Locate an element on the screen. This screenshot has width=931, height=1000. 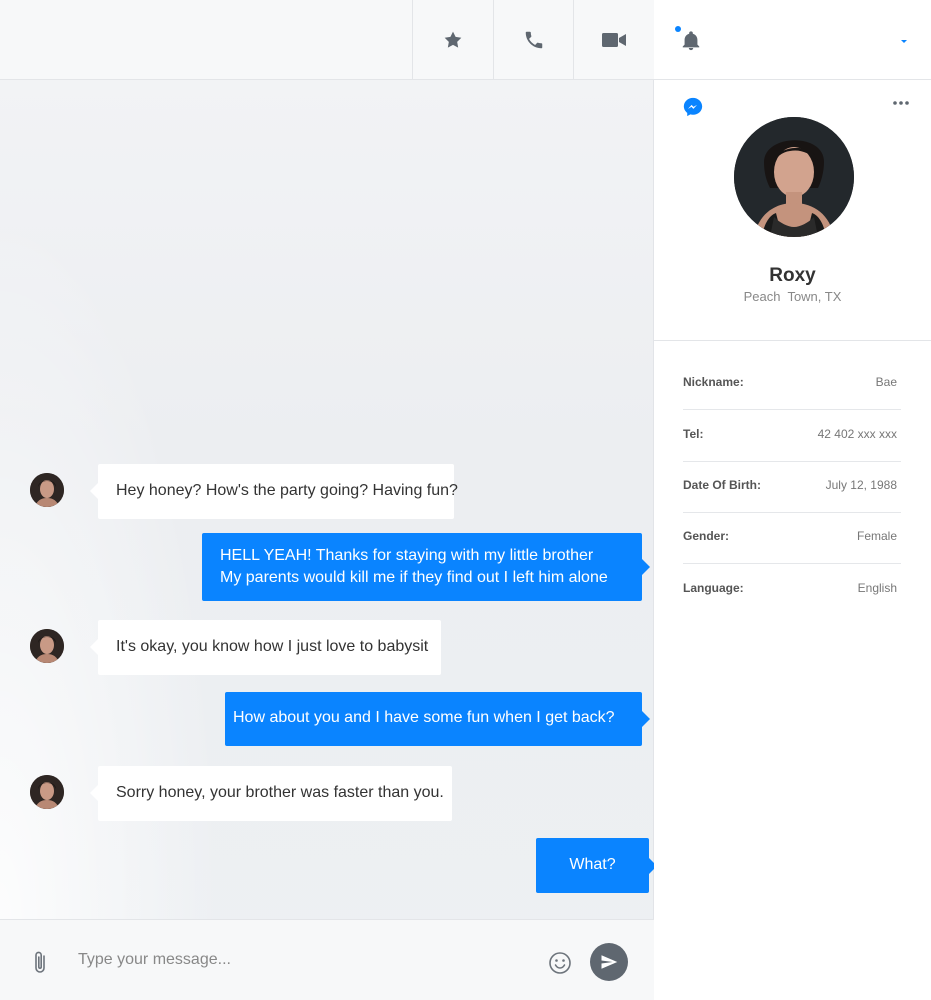
chat-header is located at coordinates (327, 40).